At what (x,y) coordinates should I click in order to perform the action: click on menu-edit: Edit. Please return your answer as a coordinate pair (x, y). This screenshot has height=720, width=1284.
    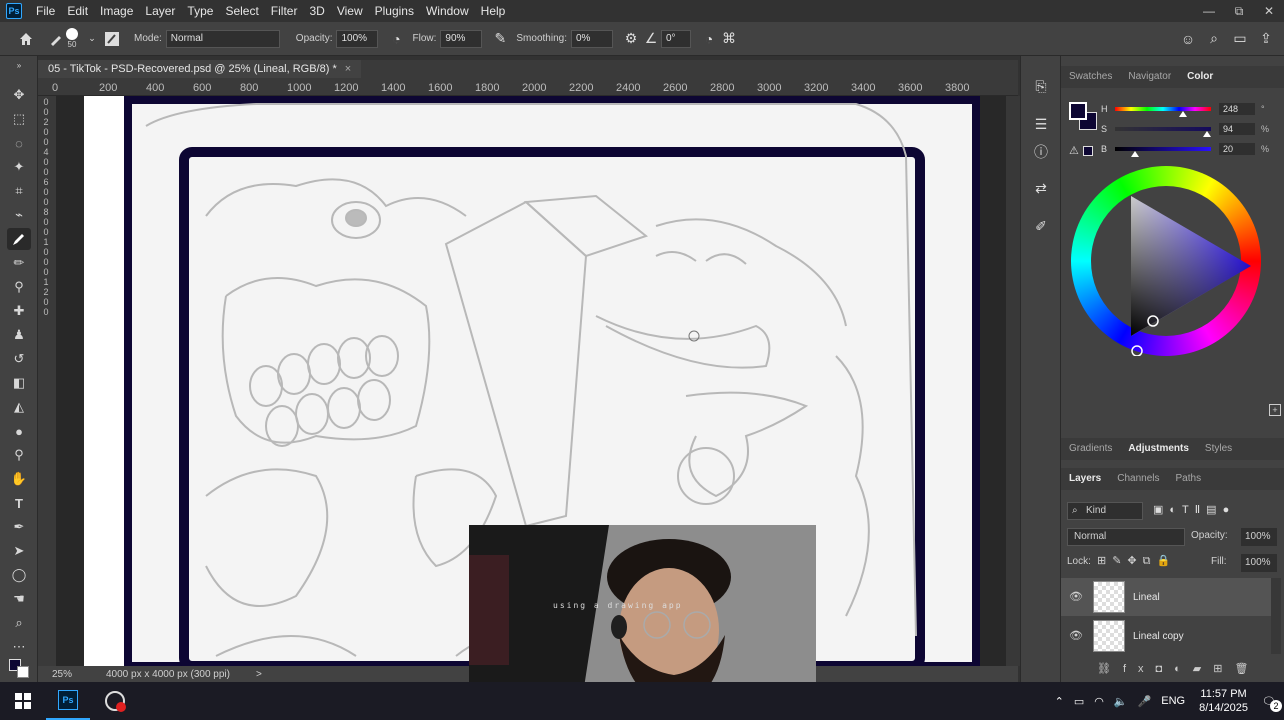
    Looking at the image, I should click on (77, 11).